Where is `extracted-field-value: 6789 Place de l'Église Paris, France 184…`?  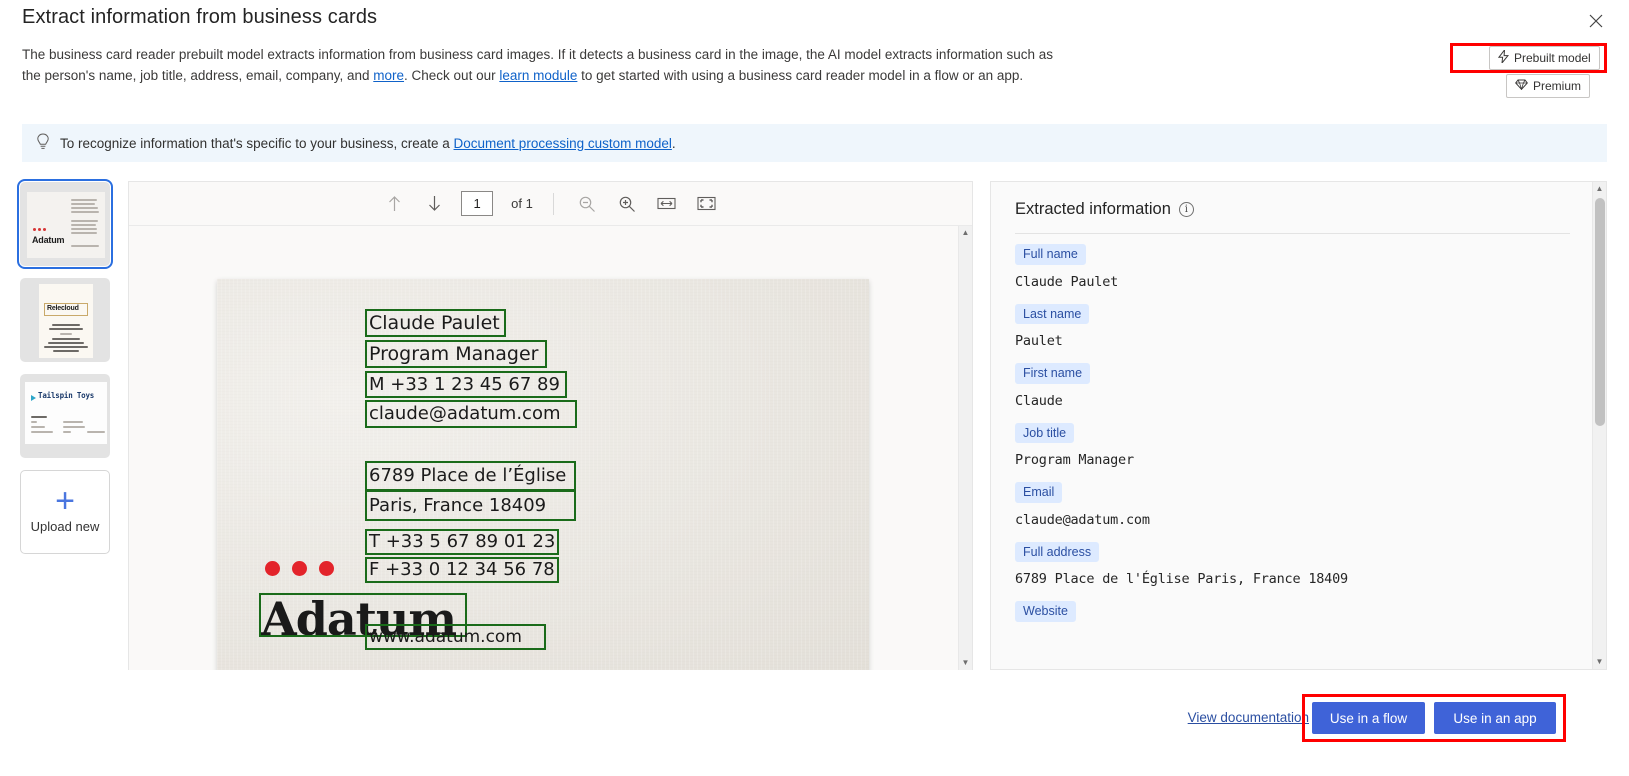 extracted-field-value: 6789 Place de l'Église Paris, France 184… is located at coordinates (1181, 579).